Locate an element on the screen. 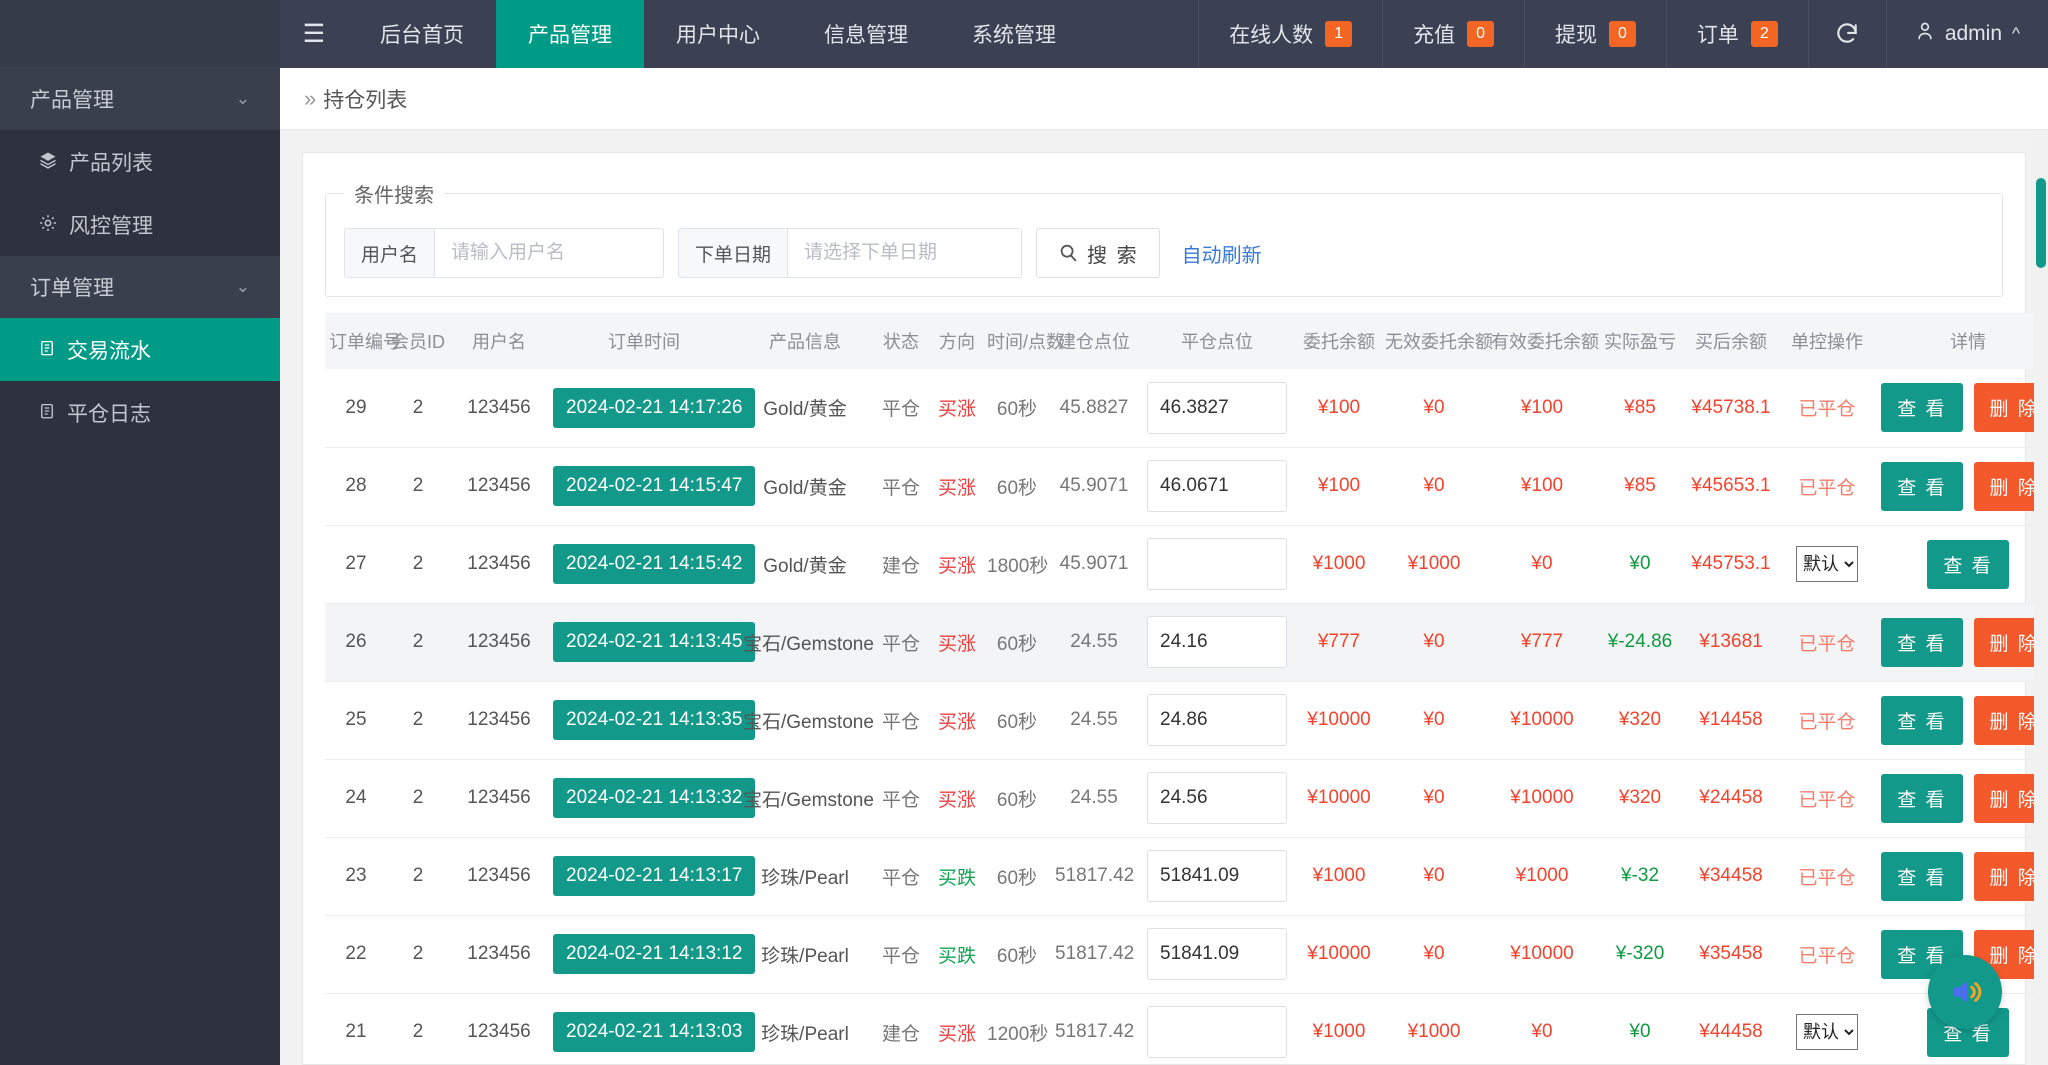 The height and width of the screenshot is (1065, 2048). scrollbar-thumb is located at coordinates (2041, 223).